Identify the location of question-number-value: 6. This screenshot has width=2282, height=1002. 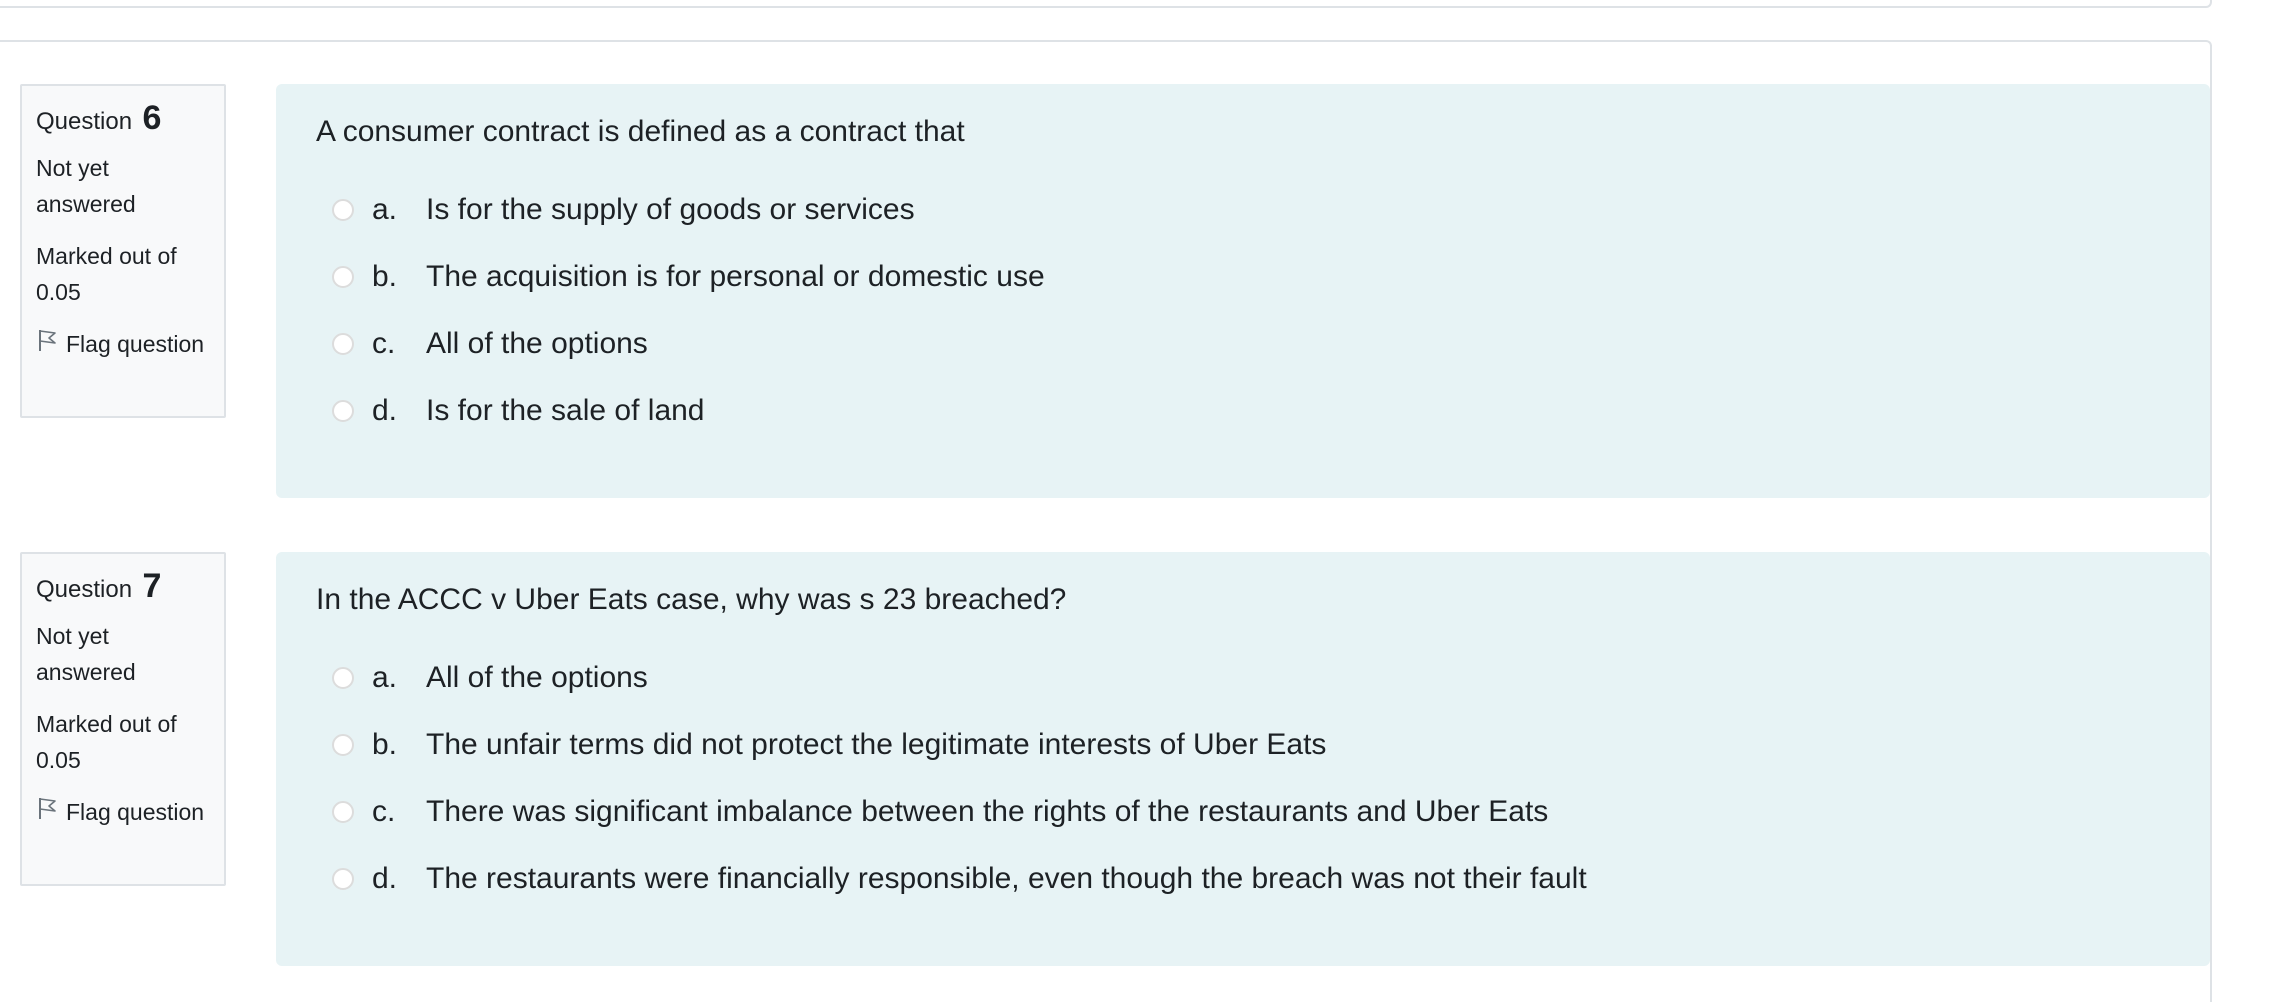
(152, 118).